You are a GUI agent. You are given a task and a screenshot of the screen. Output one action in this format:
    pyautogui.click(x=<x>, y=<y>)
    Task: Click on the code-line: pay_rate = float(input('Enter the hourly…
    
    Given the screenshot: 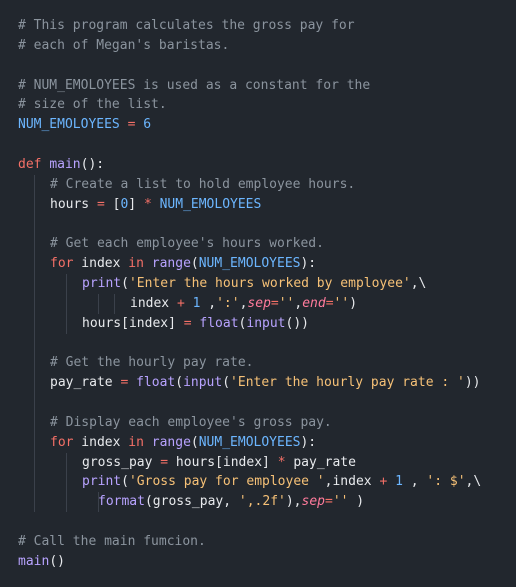 What is the action you would take?
    pyautogui.click(x=258, y=383)
    